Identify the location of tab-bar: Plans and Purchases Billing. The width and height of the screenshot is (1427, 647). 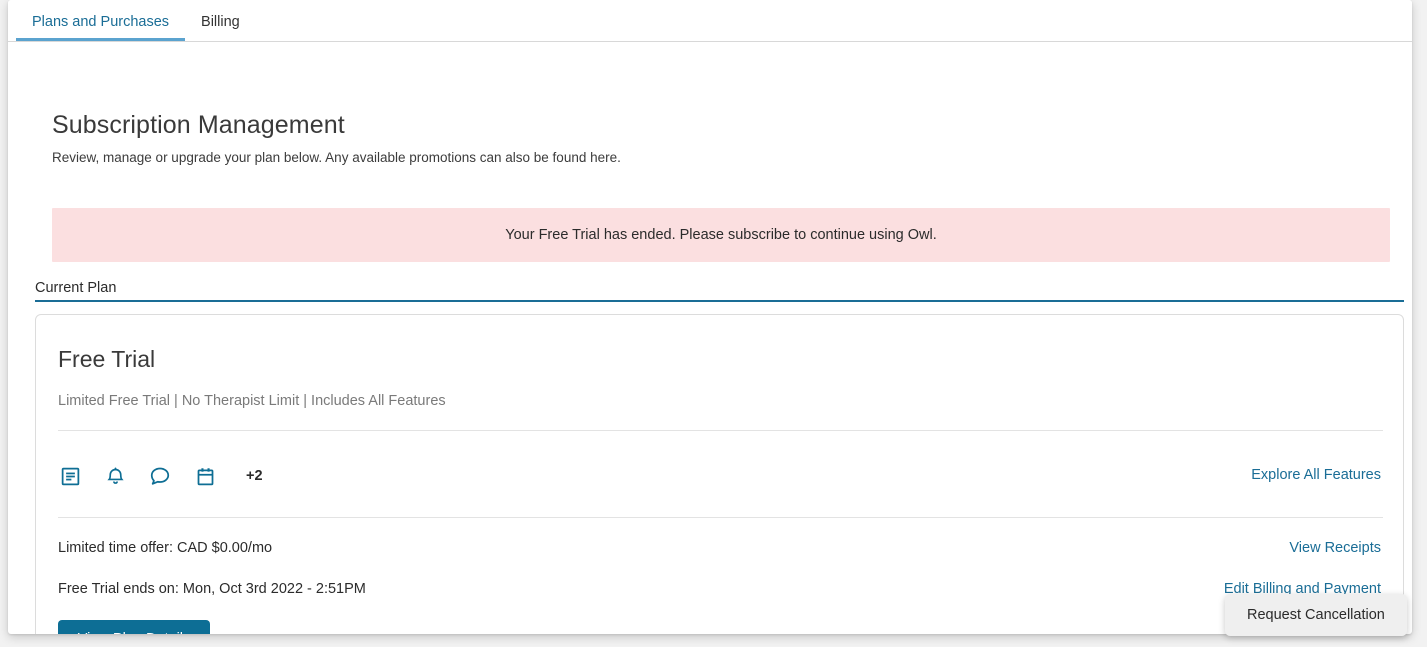
(710, 21).